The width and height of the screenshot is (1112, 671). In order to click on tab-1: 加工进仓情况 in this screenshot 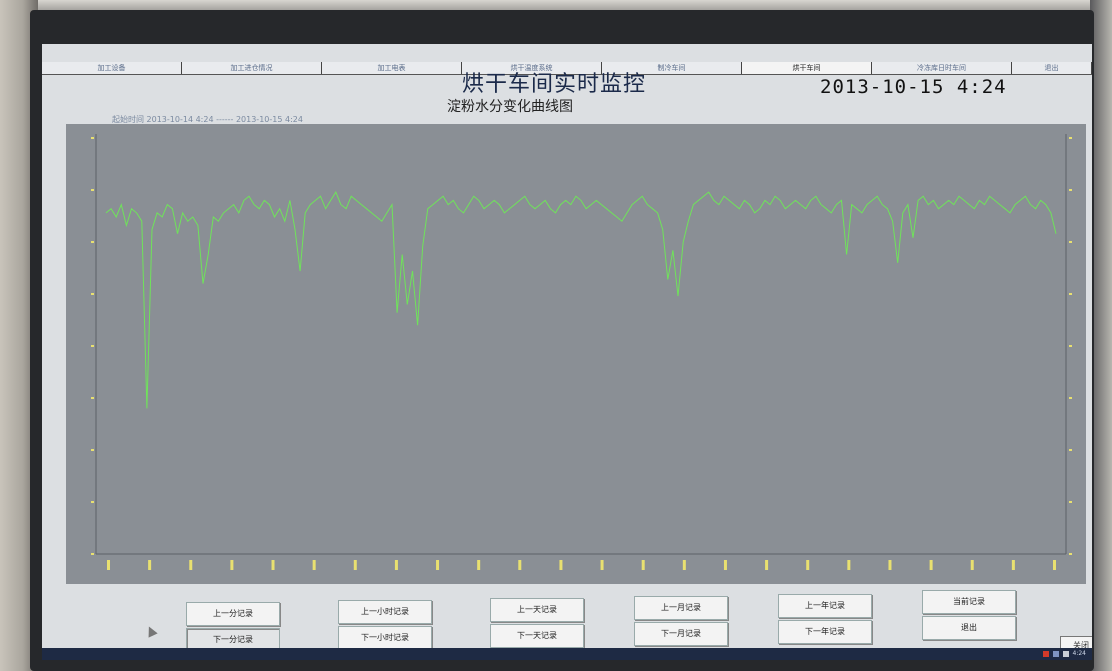, I will do `click(252, 68)`.